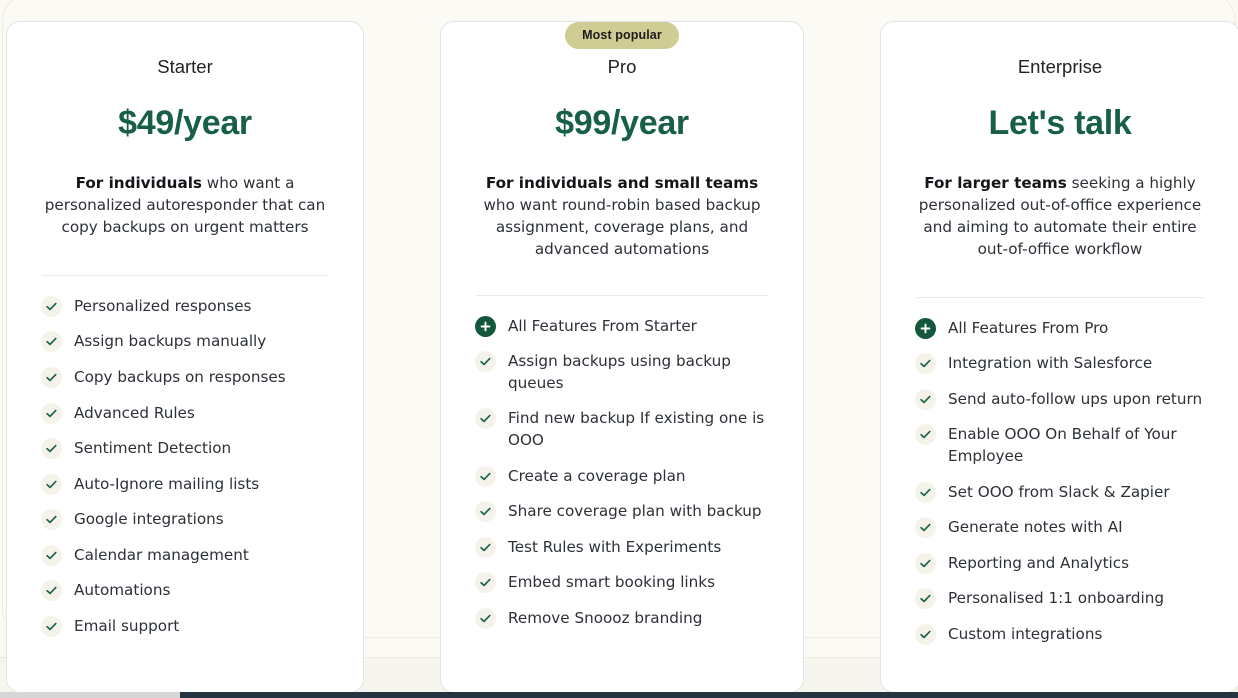 The image size is (1238, 698). I want to click on feature-item: Integration with Salesforce, so click(1060, 363).